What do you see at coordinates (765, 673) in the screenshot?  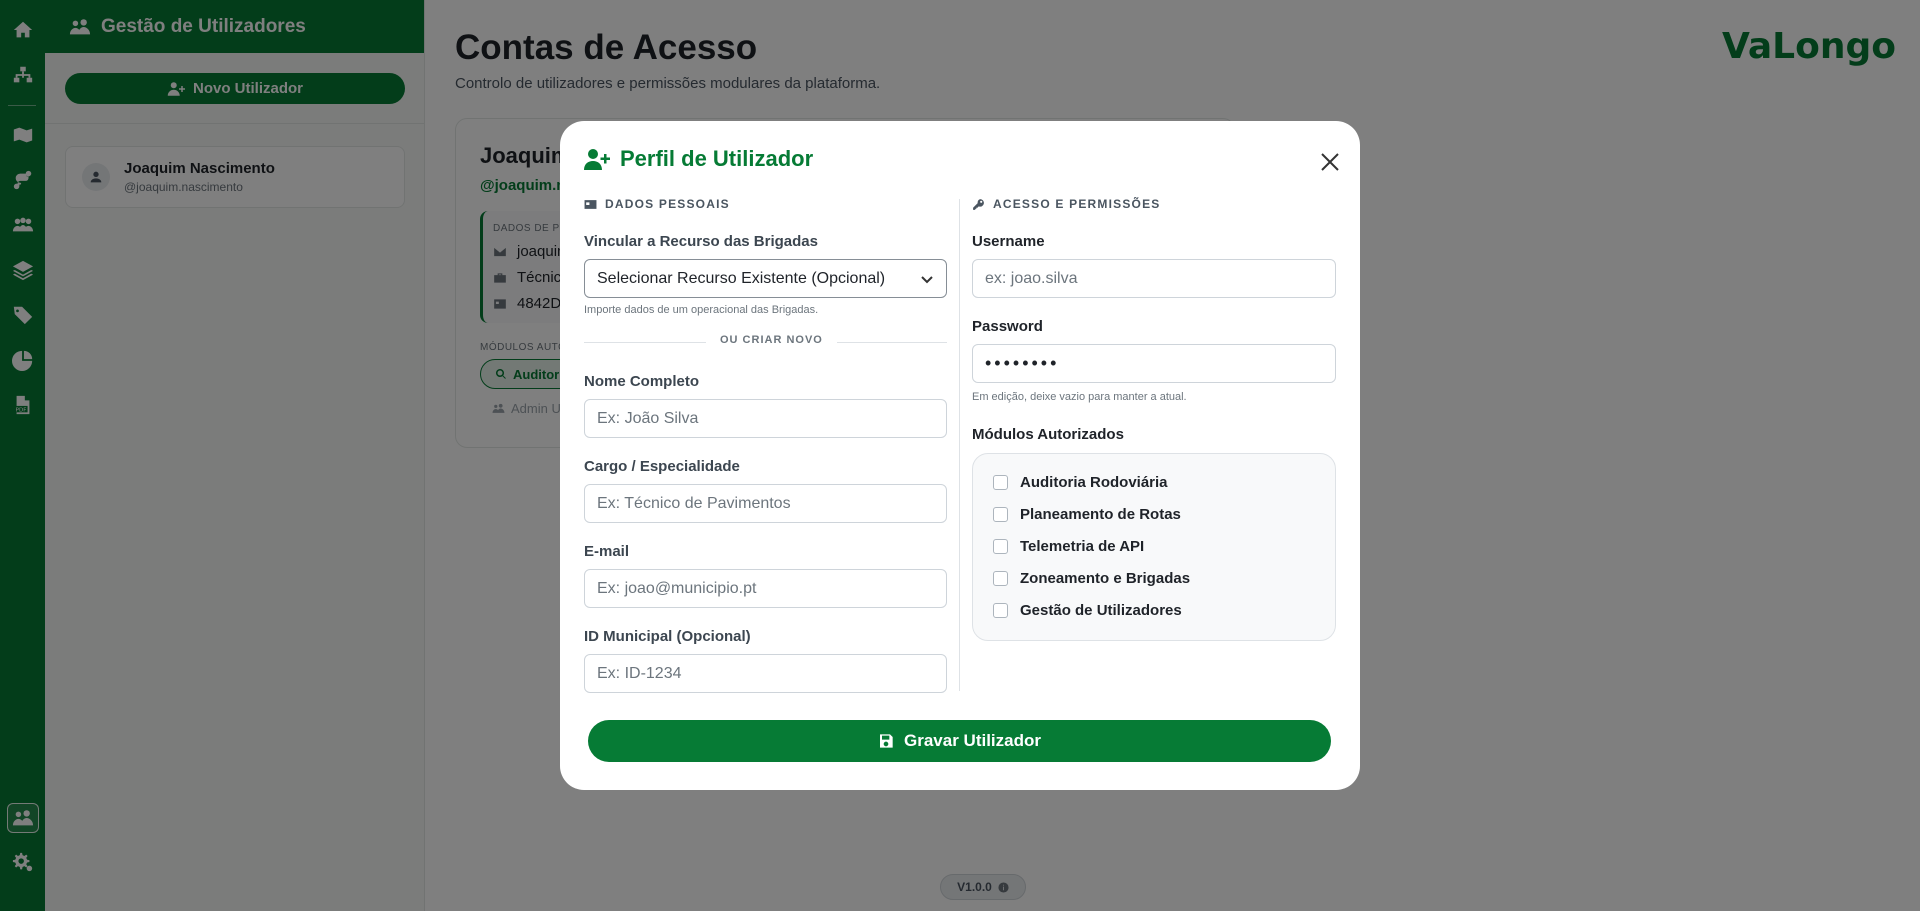 I see `municipal-id-input` at bounding box center [765, 673].